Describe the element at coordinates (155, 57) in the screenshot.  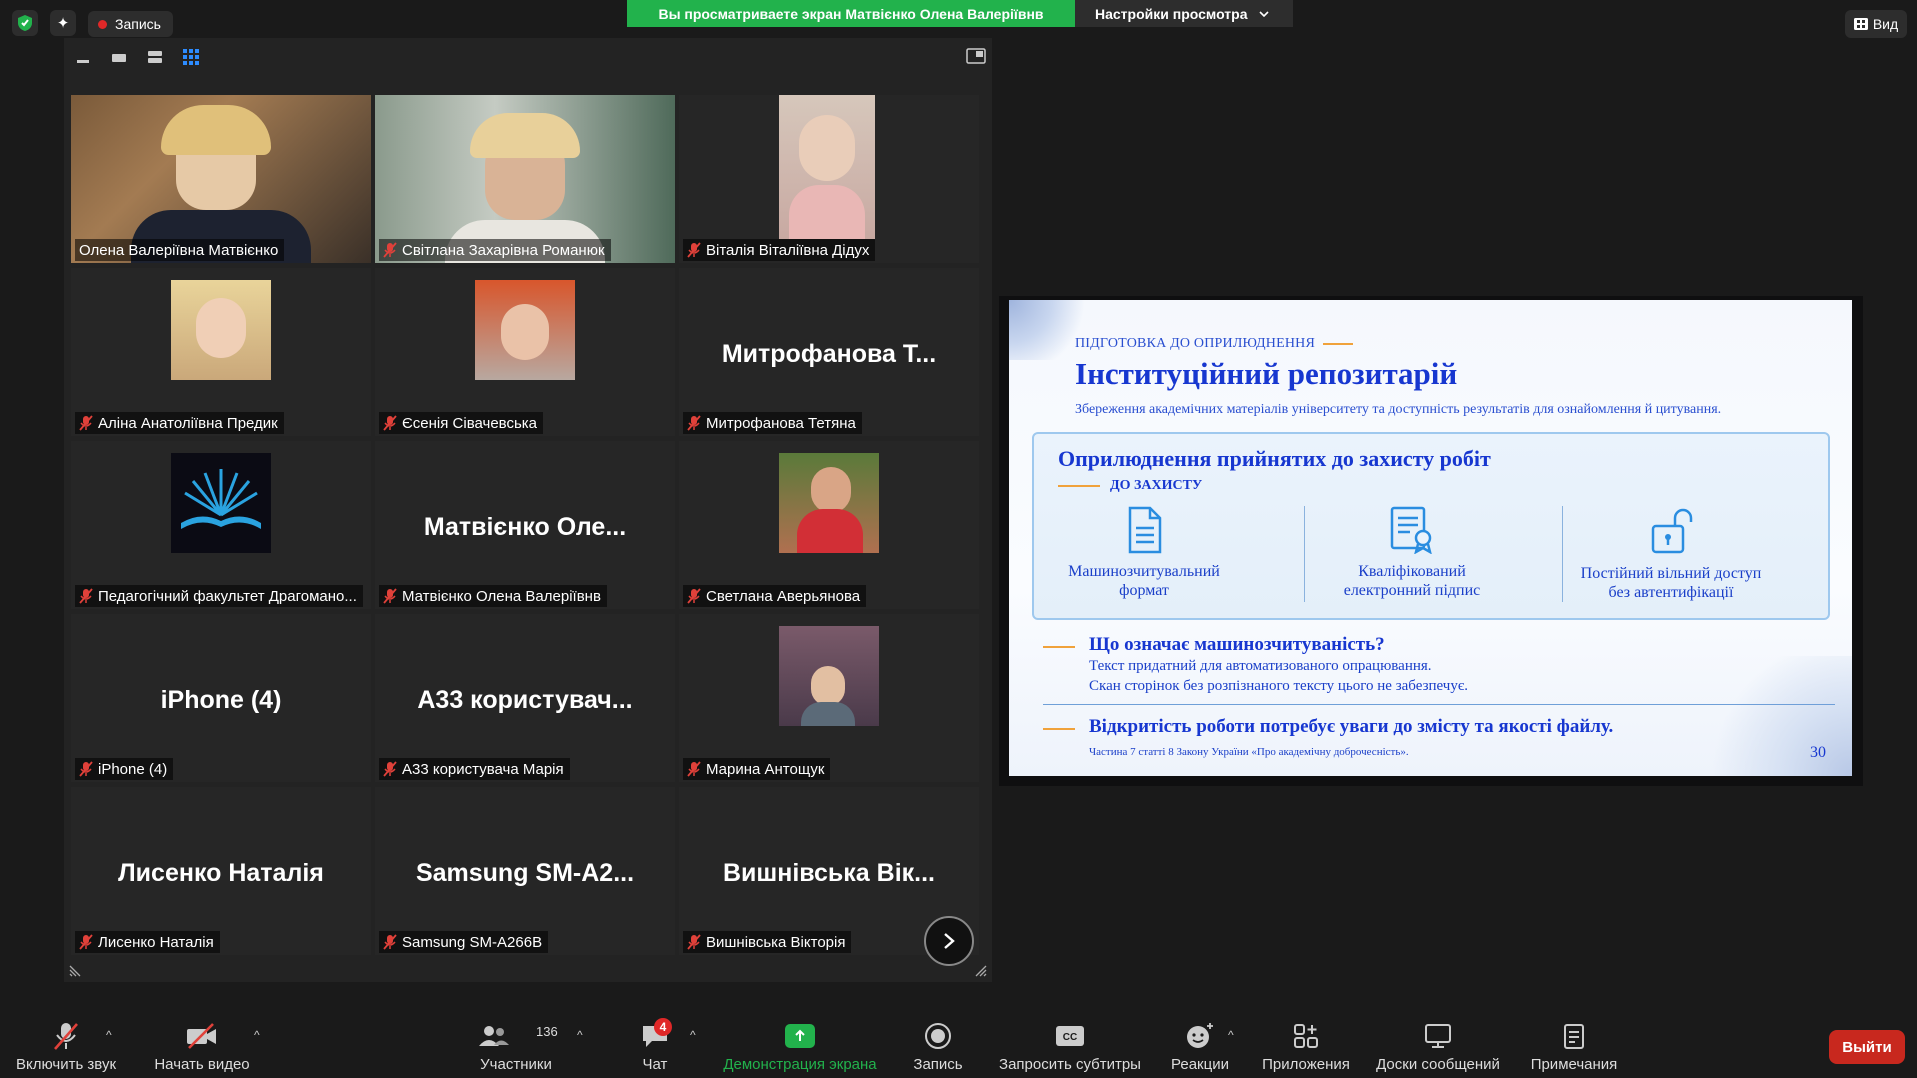
I see `strip-view-icon` at that location.